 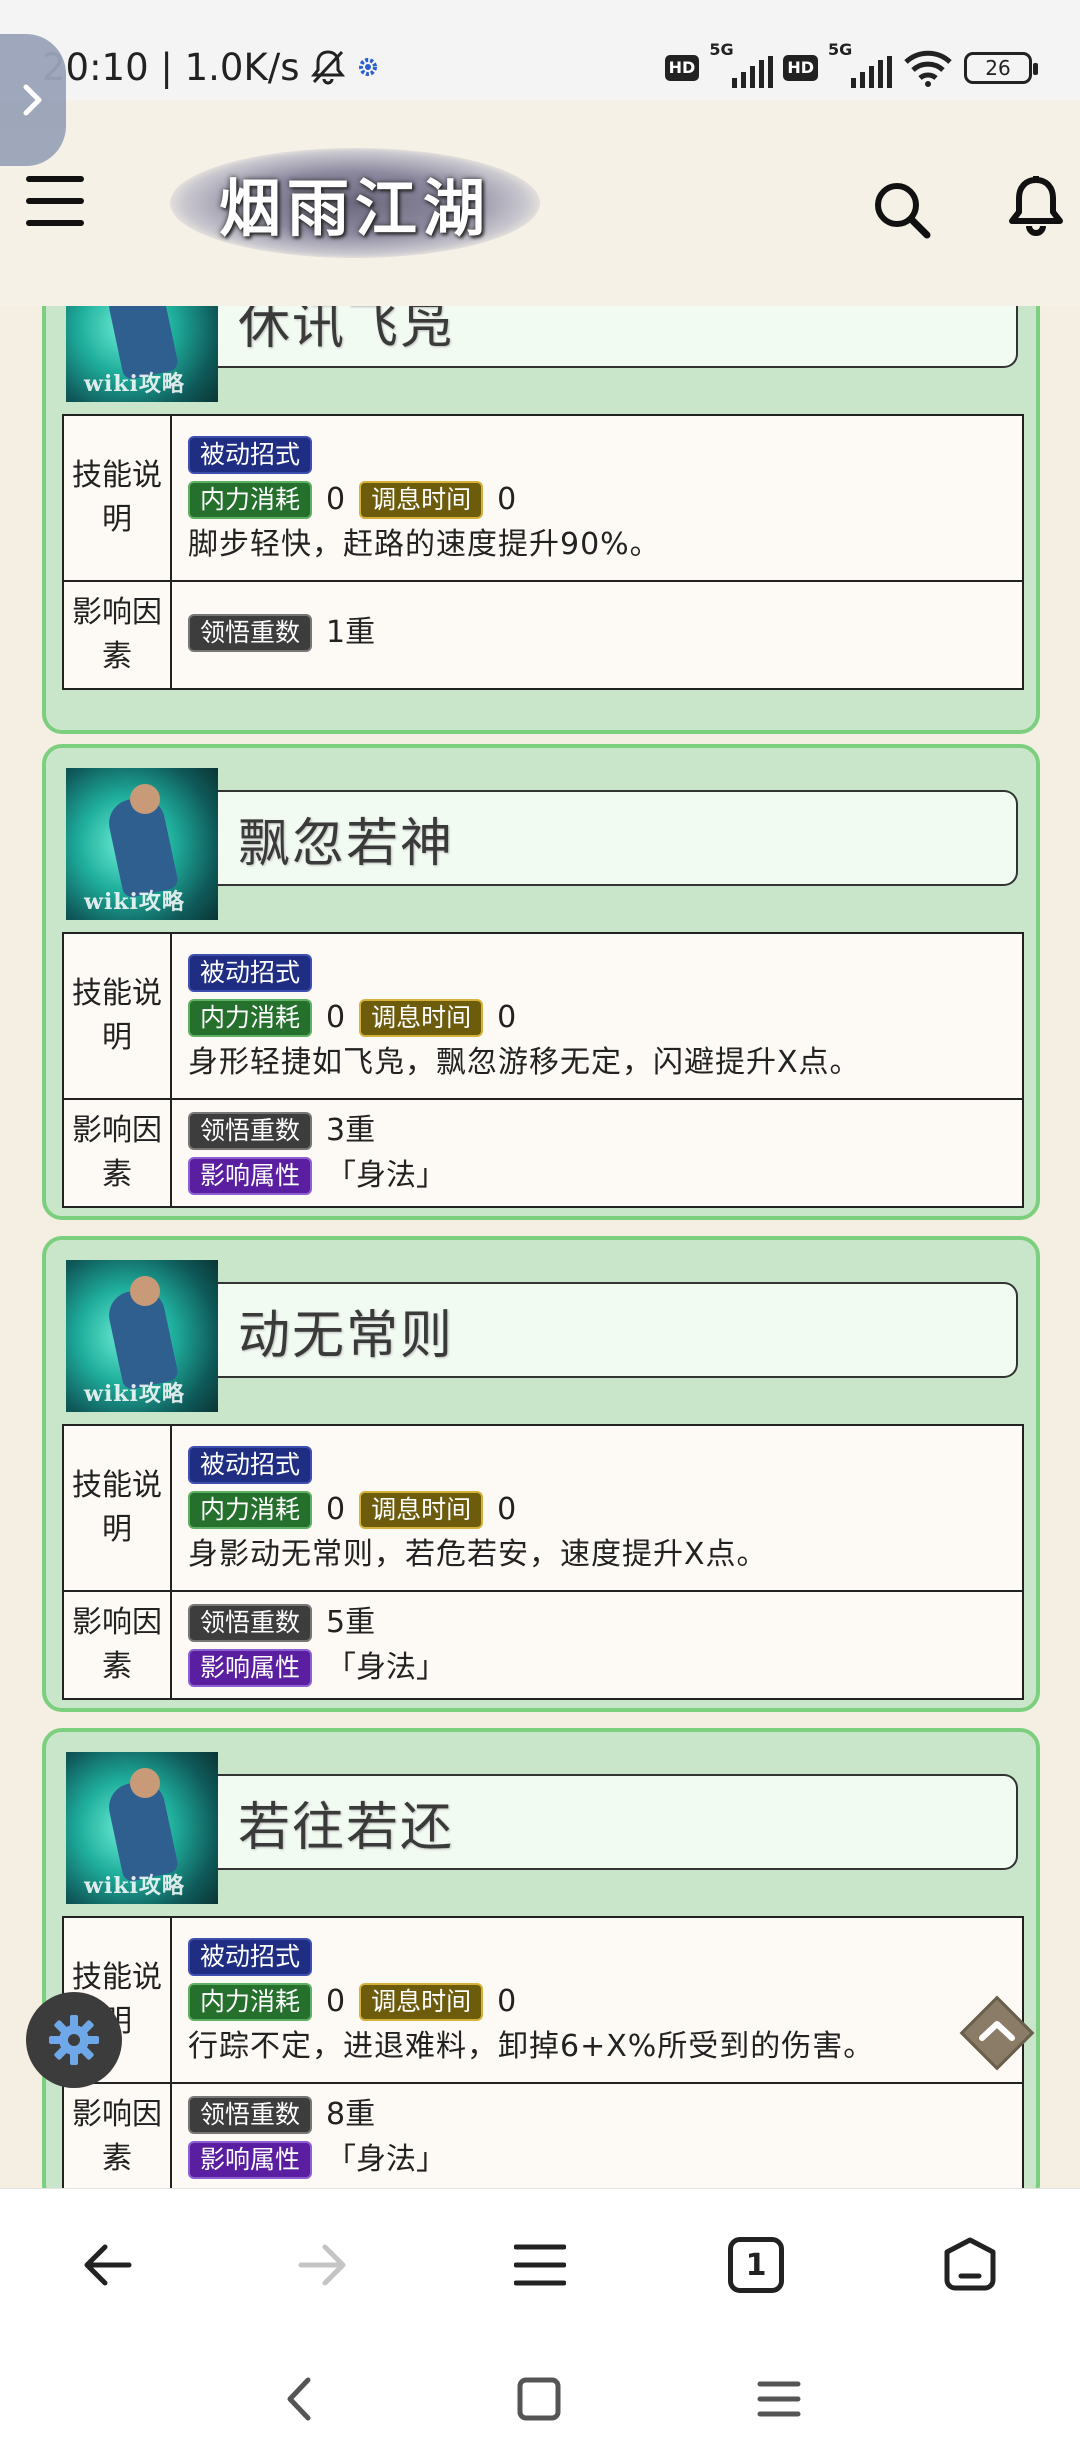 I want to click on forward-button, so click(x=322, y=2265).